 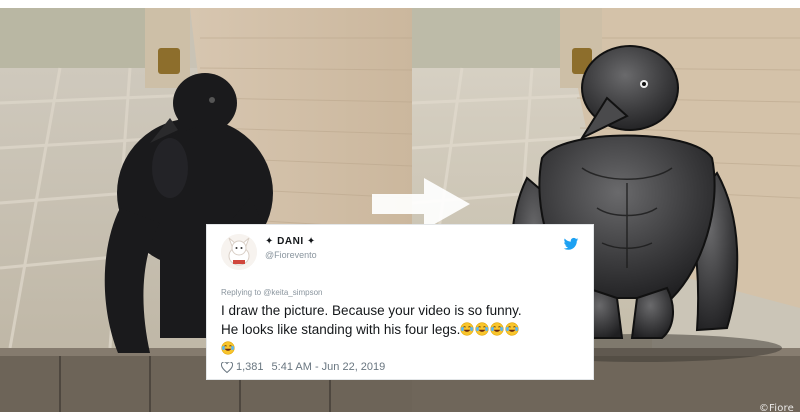 What do you see at coordinates (400, 292) in the screenshot?
I see `reply-context: Replying to @keita_simpson` at bounding box center [400, 292].